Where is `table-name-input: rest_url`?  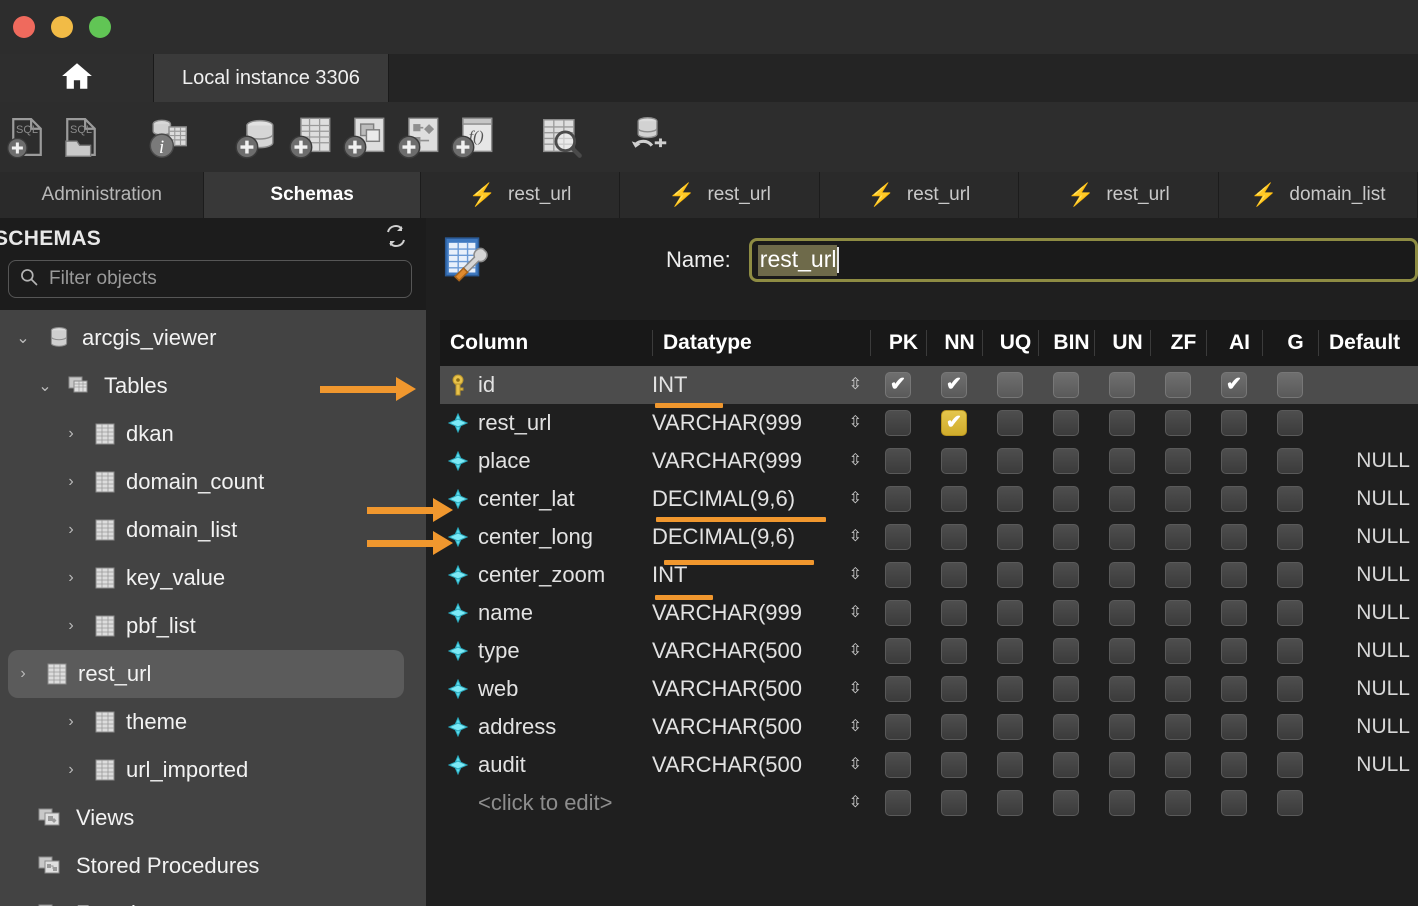
table-name-input: rest_url is located at coordinates (1083, 260).